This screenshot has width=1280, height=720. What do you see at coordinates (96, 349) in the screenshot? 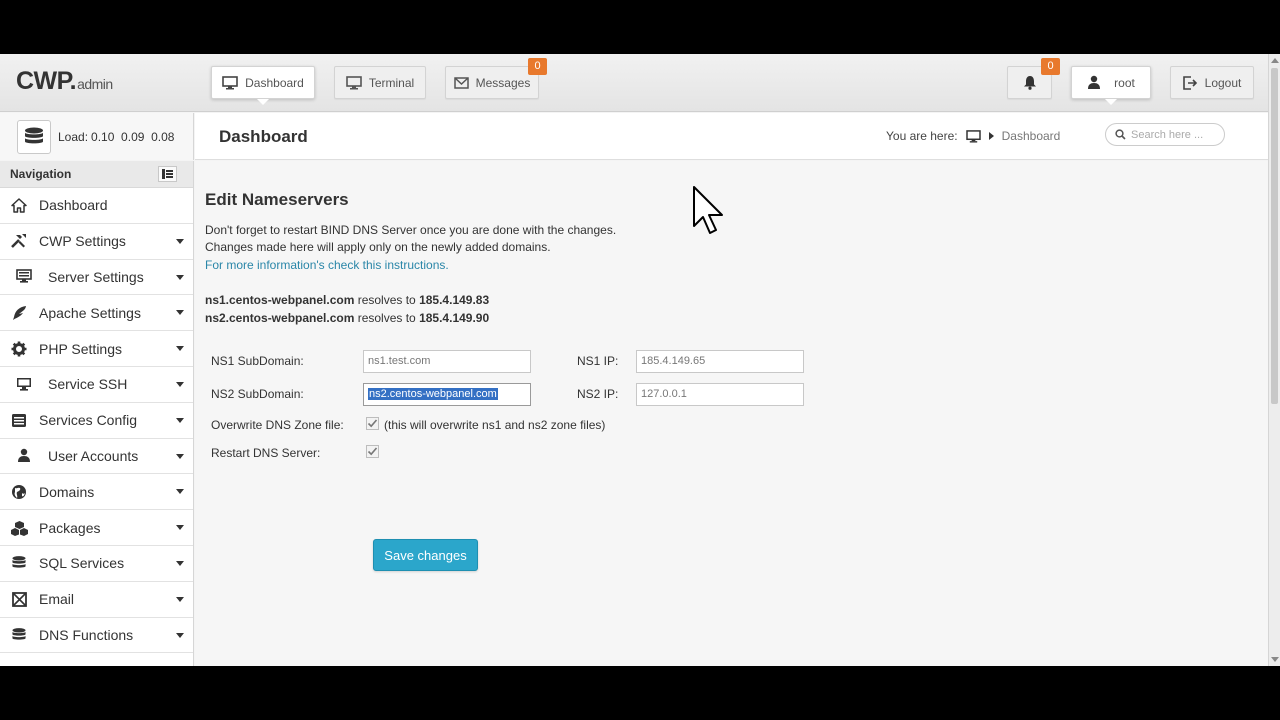
I see `sidebar-item-php-settings: PHP Settings` at bounding box center [96, 349].